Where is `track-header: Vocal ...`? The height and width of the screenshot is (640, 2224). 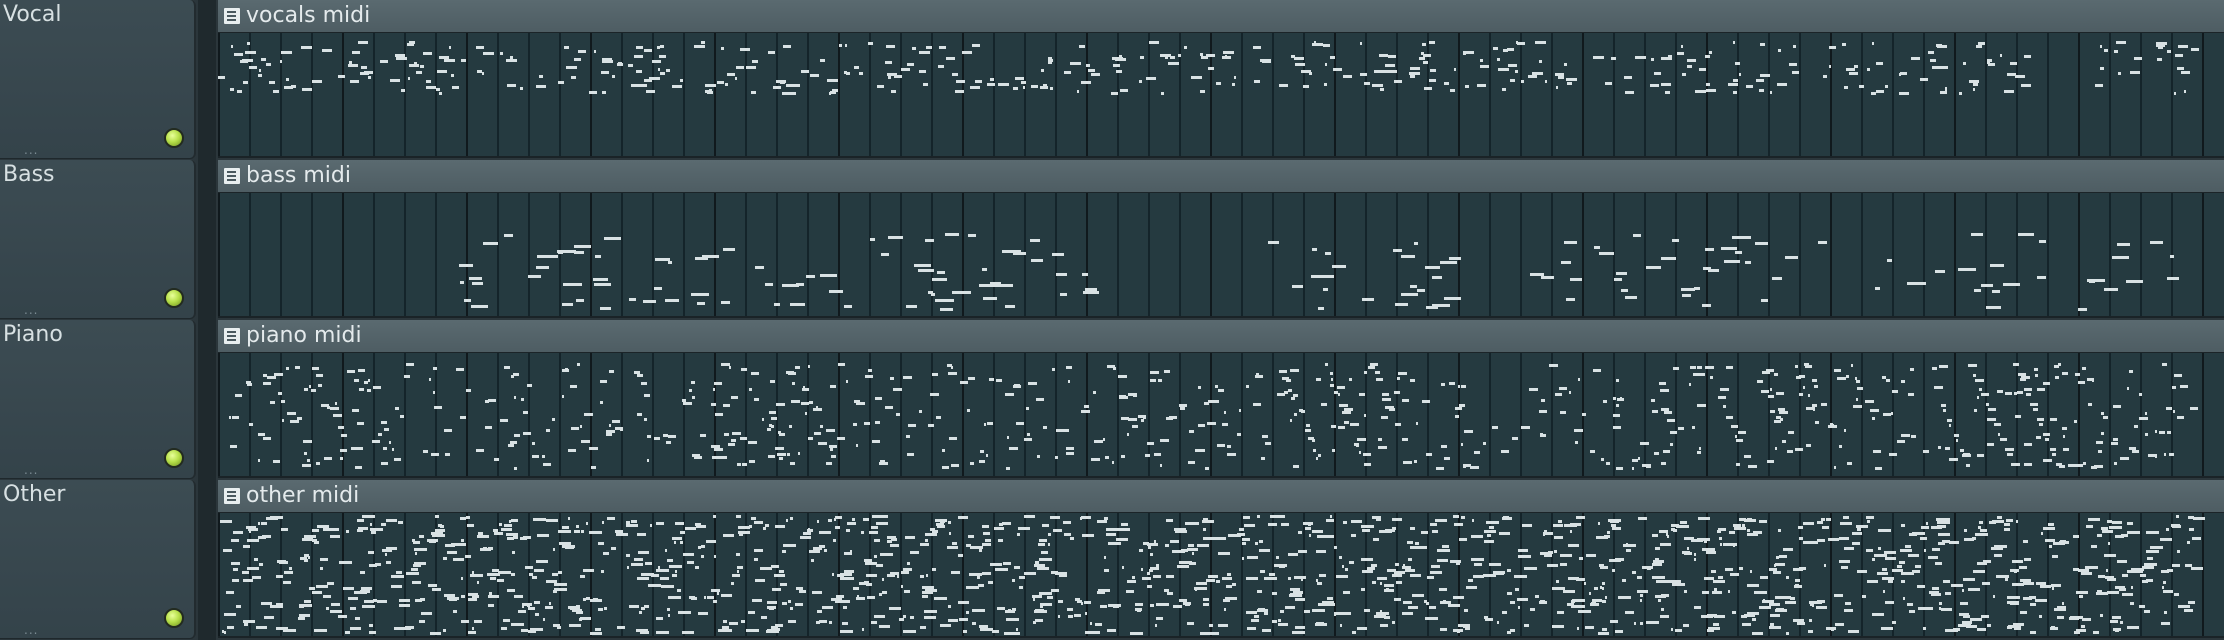
track-header: Vocal ... is located at coordinates (98, 79).